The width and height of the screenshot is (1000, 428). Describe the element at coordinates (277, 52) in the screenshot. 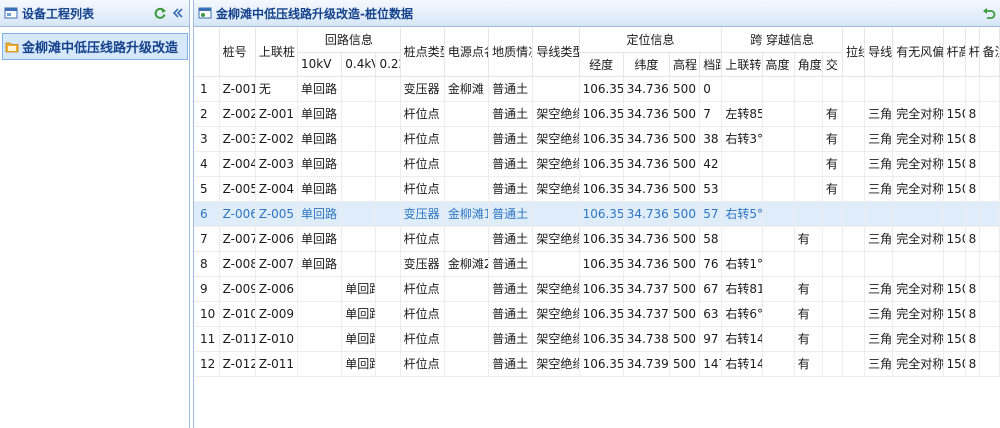

I see `upper-header: 上联桩` at that location.